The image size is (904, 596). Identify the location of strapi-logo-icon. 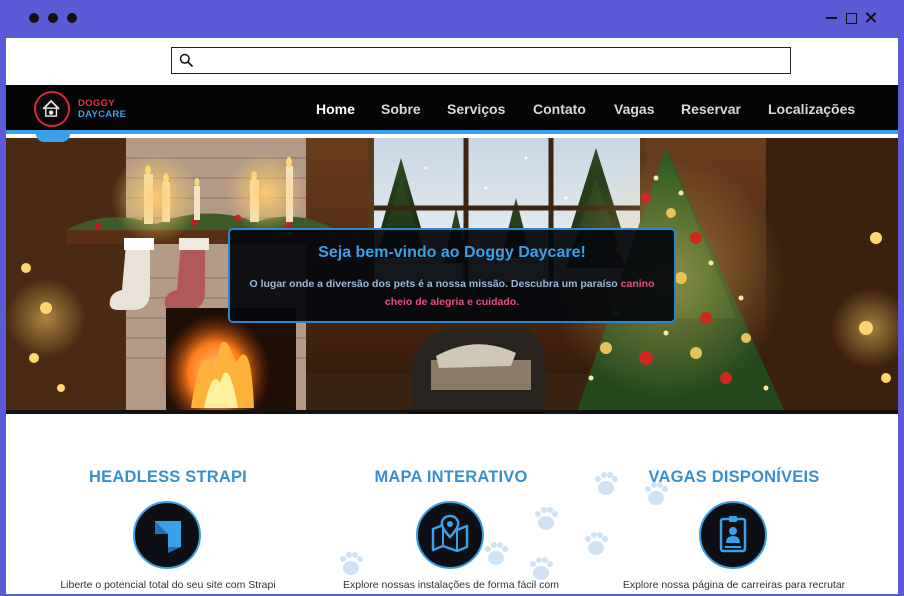
(167, 535).